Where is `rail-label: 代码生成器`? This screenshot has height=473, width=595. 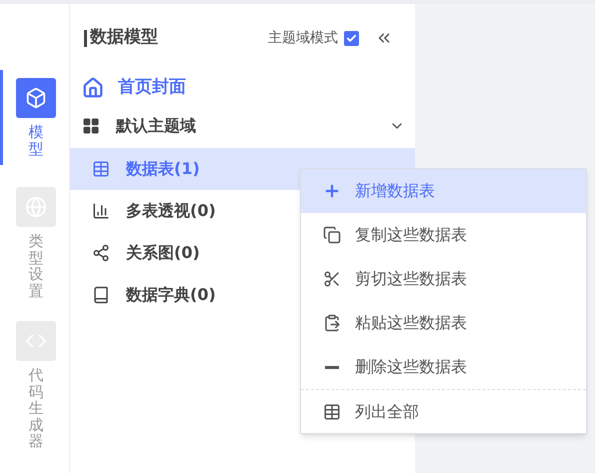 rail-label: 代码生成器 is located at coordinates (36, 408).